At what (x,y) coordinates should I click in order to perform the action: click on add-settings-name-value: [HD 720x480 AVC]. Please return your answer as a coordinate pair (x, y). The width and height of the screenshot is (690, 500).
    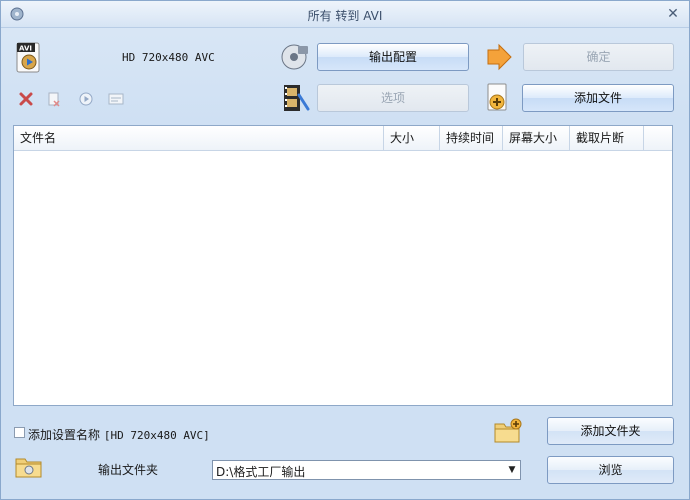
    Looking at the image, I should click on (156, 435).